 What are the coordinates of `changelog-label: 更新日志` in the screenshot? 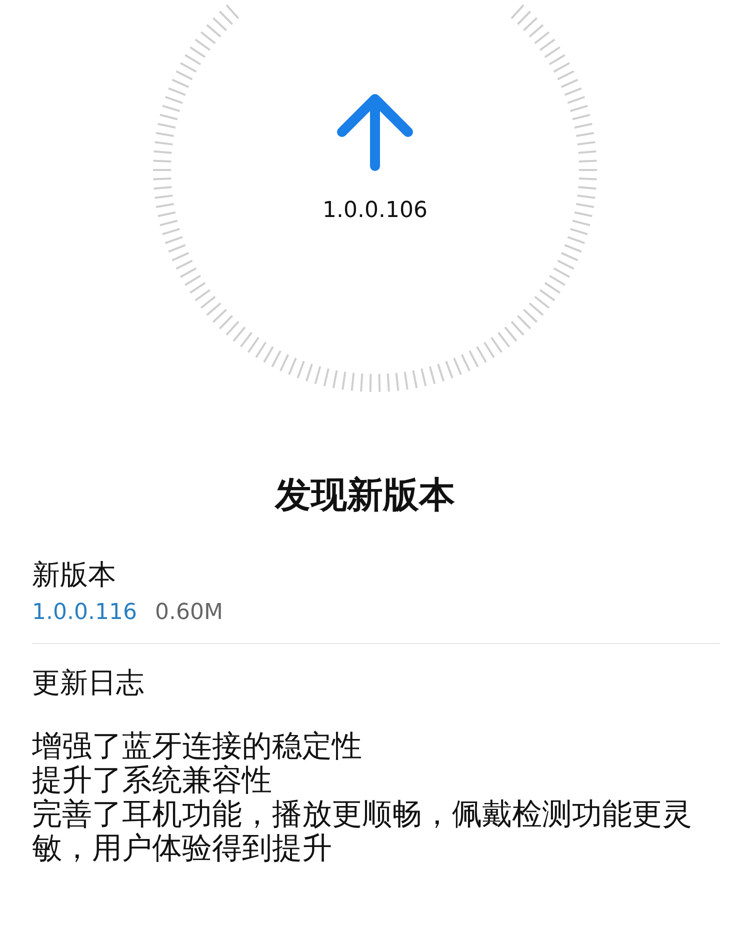 It's located at (88, 682).